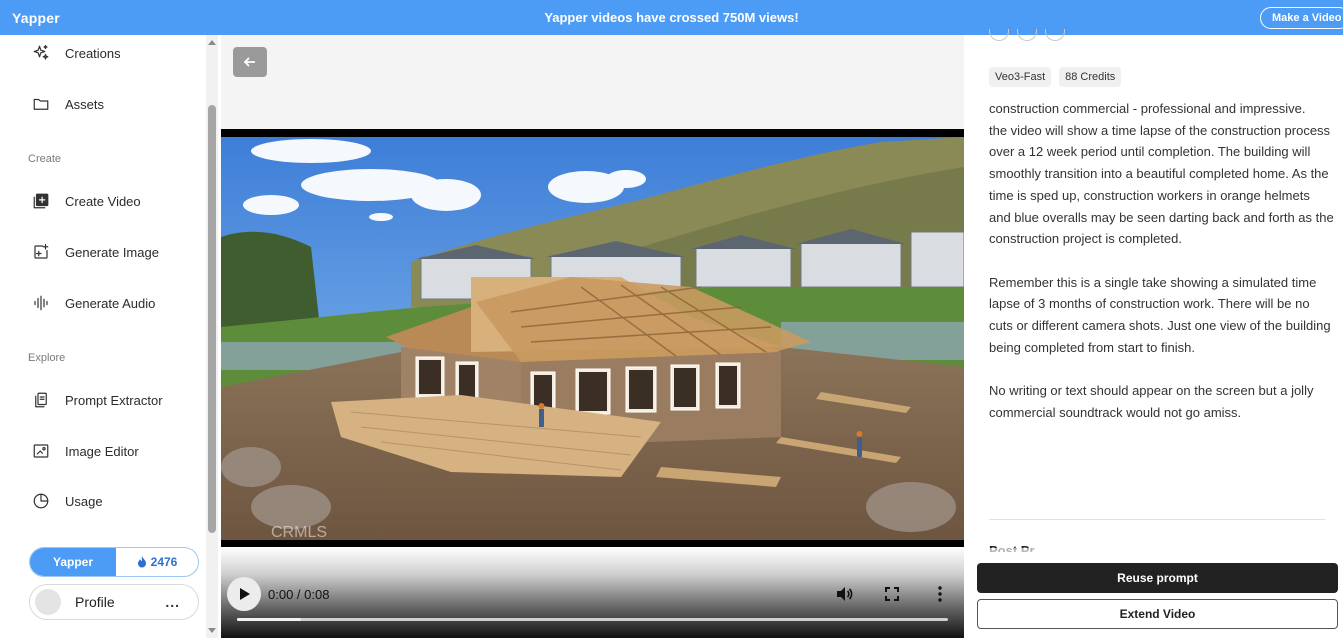  Describe the element at coordinates (1157, 614) in the screenshot. I see `extend-video-button: Extend Video` at that location.